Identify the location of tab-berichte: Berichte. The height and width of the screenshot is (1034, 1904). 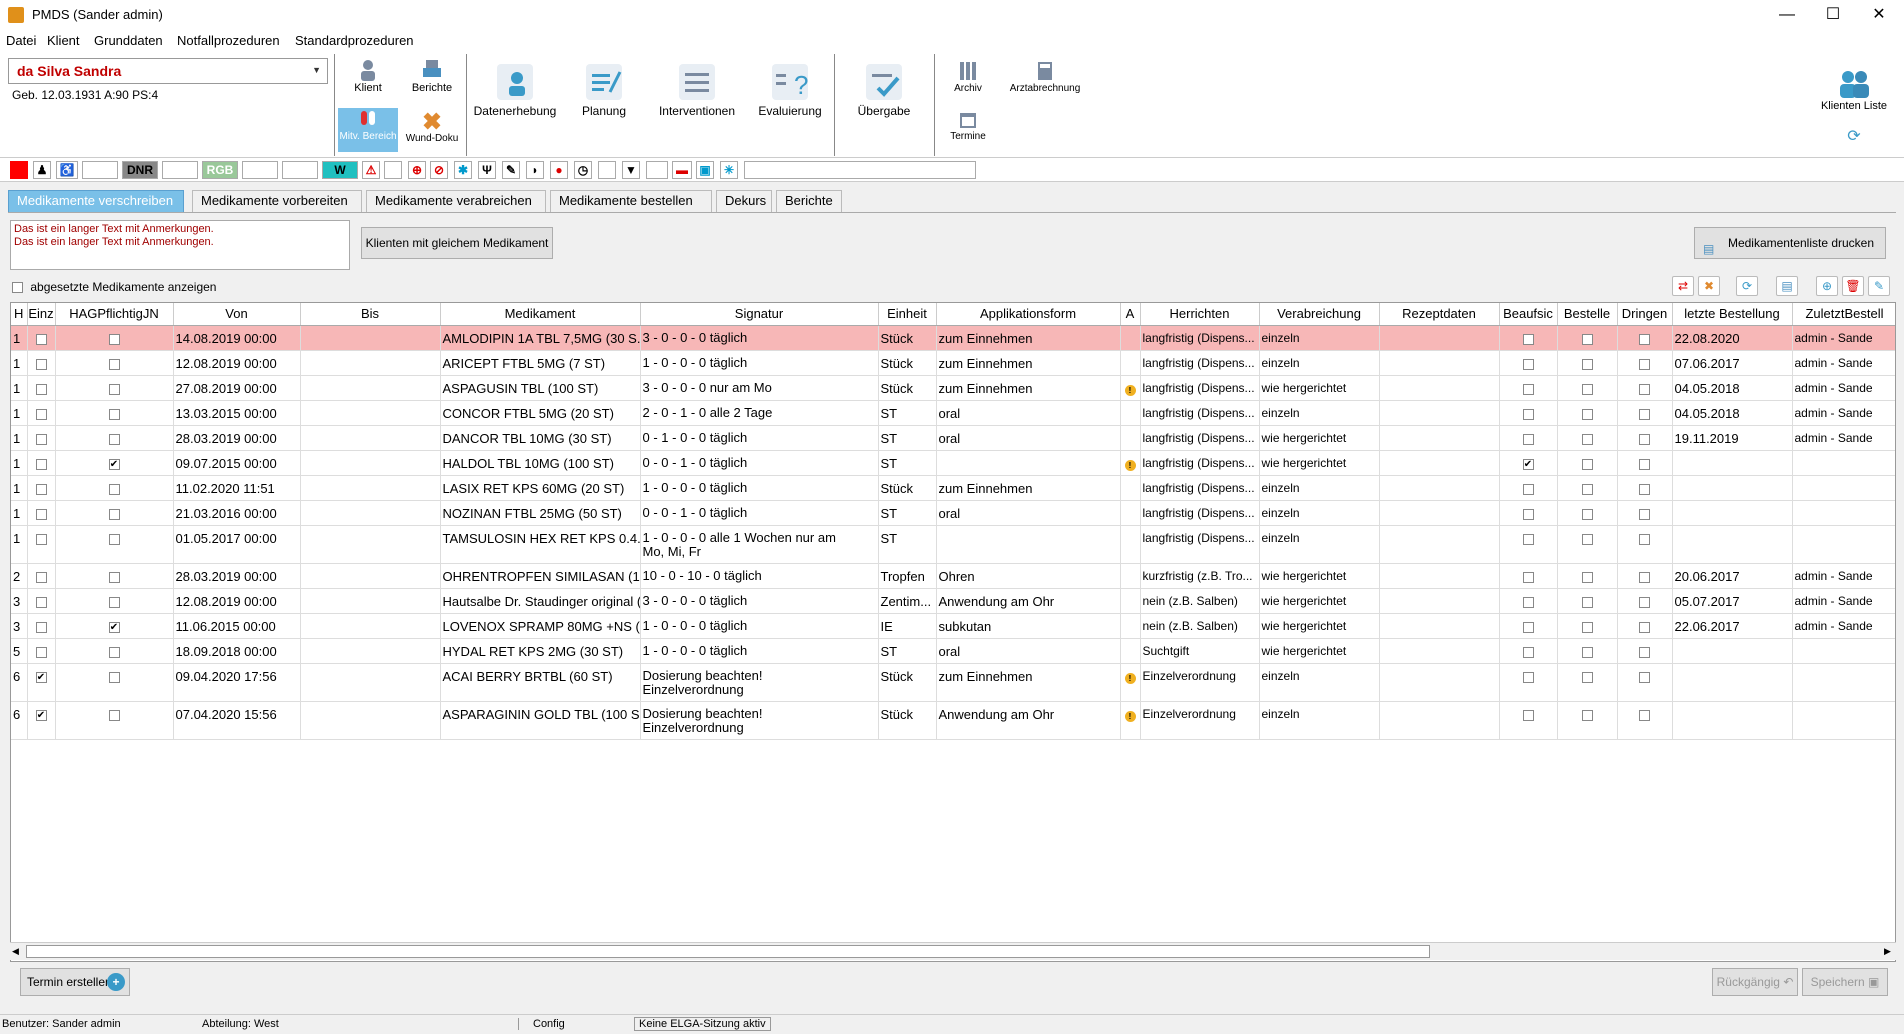
(809, 201).